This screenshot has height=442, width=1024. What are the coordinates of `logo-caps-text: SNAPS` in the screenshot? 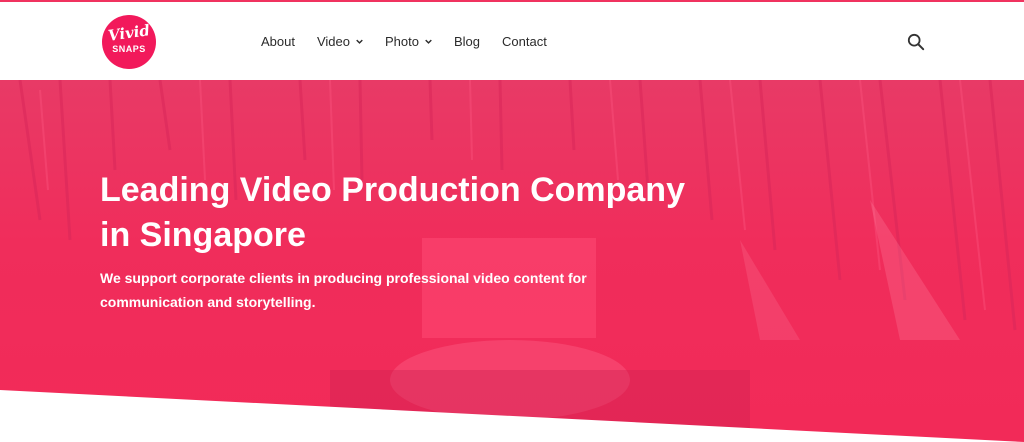 It's located at (129, 49).